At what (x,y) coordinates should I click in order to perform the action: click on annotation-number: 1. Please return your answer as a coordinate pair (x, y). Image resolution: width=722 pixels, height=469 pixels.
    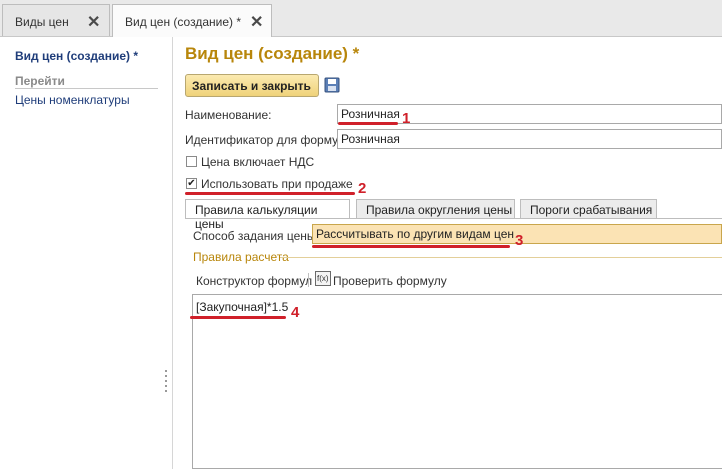
    Looking at the image, I should click on (406, 118).